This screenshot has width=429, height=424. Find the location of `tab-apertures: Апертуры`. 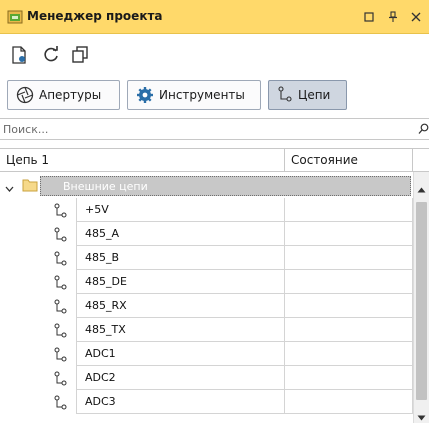

tab-apertures: Апертуры is located at coordinates (63, 95).